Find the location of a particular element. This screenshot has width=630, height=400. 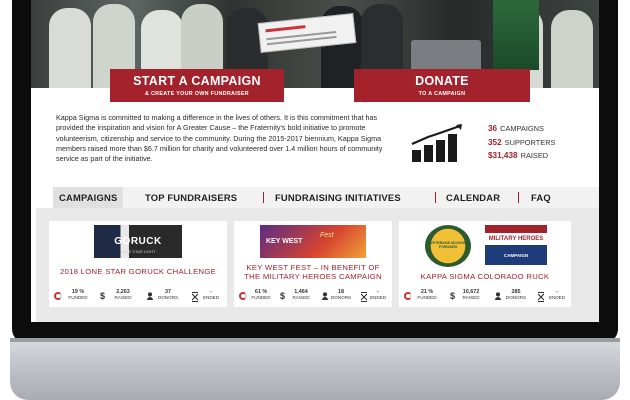

stat-raised: $31,438 RAISED is located at coordinates (521, 158).